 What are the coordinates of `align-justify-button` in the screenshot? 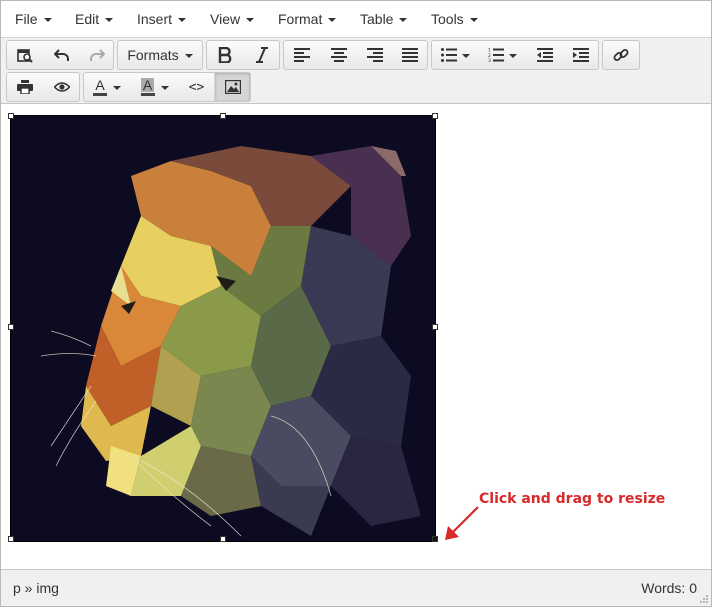 It's located at (409, 55).